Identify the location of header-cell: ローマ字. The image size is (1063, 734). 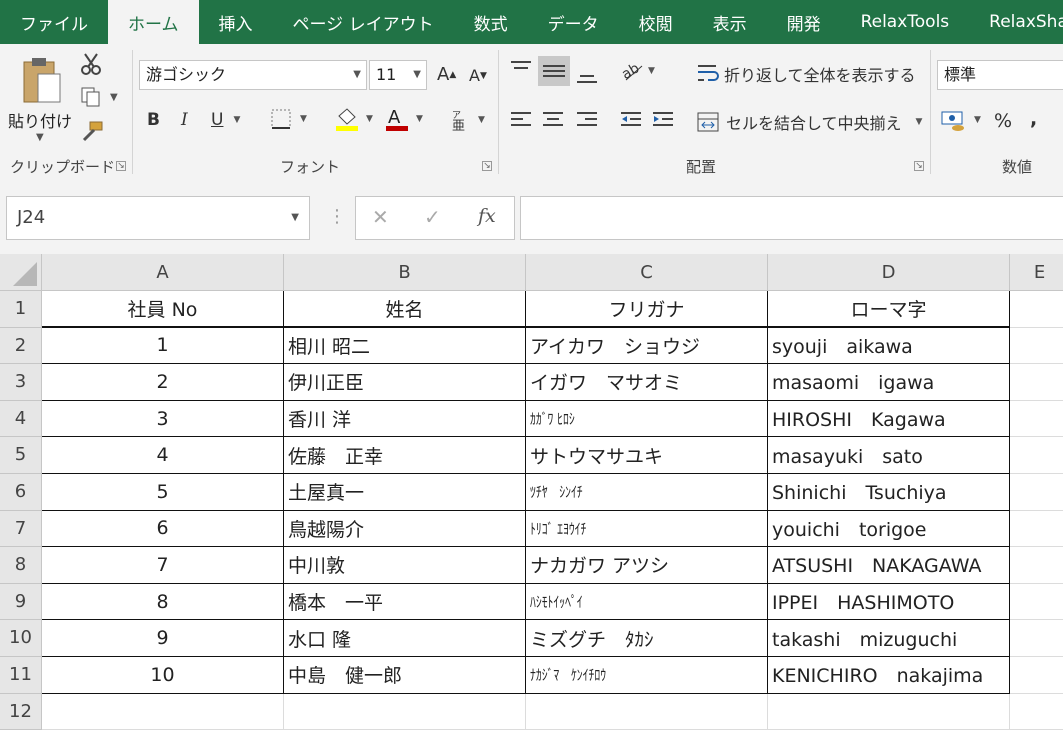
(889, 309).